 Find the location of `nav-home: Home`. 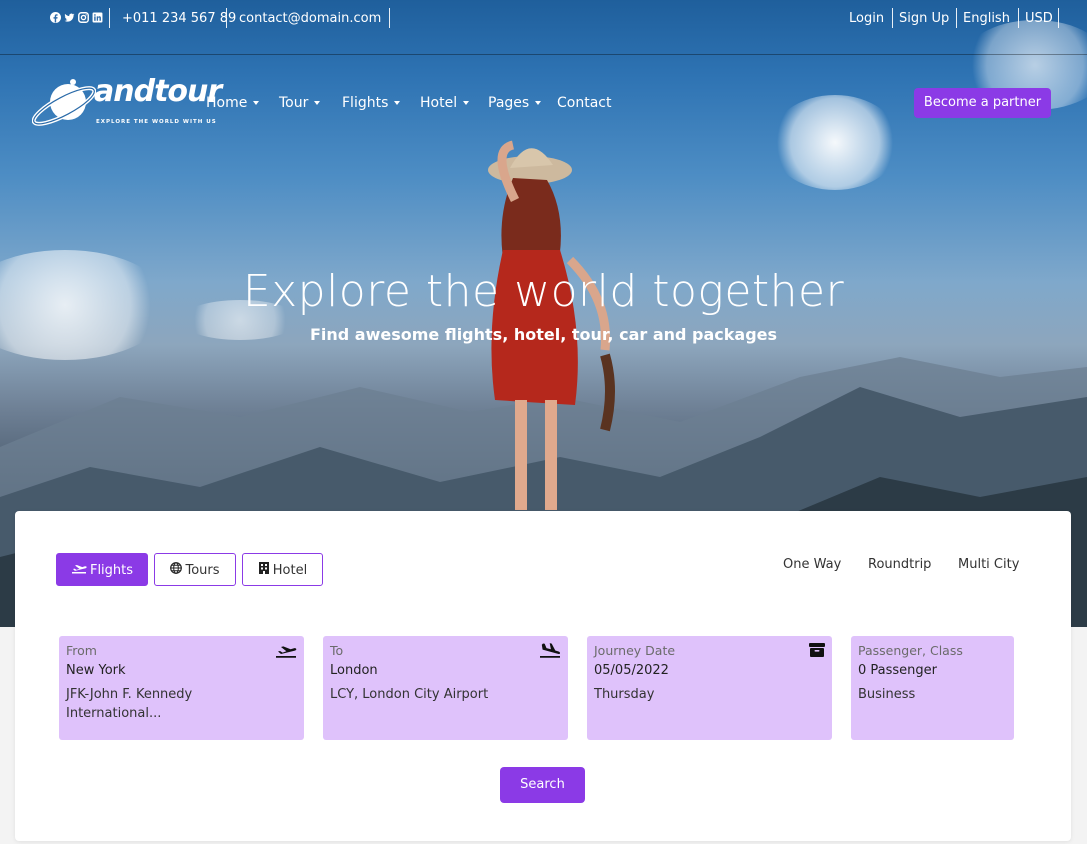

nav-home: Home is located at coordinates (233, 103).